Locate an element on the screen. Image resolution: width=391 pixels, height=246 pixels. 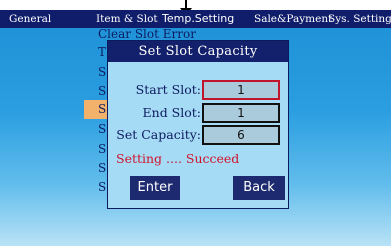
tab-general: General is located at coordinates (30, 19).